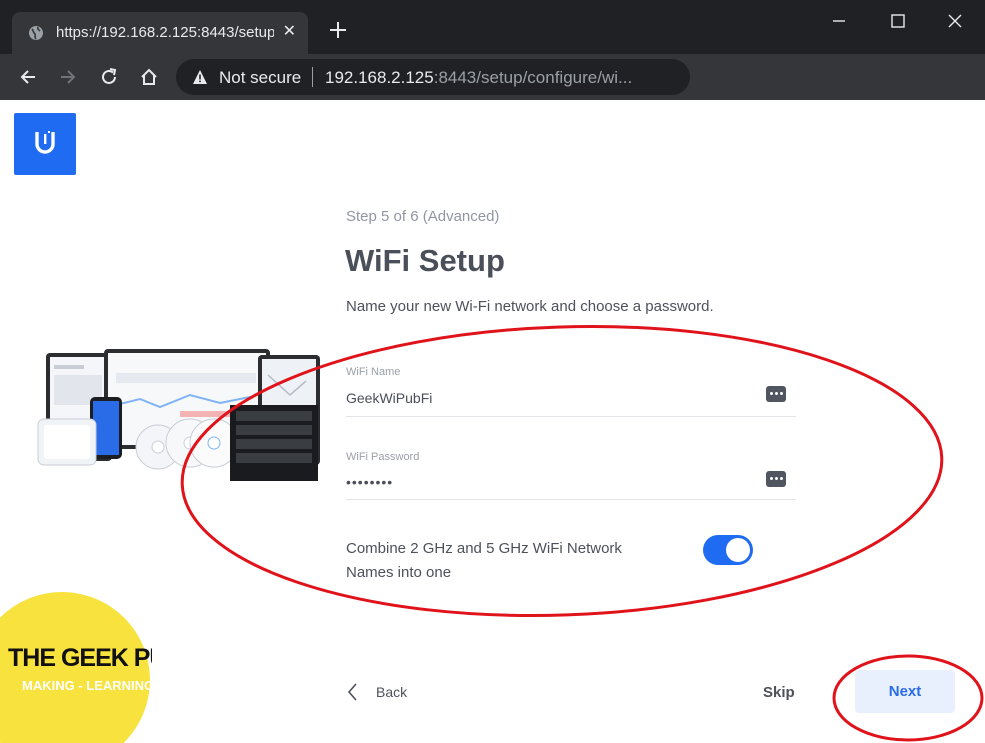 This screenshot has height=743, width=985. What do you see at coordinates (379, 77) in the screenshot?
I see `url-host: 192.168.2.125` at bounding box center [379, 77].